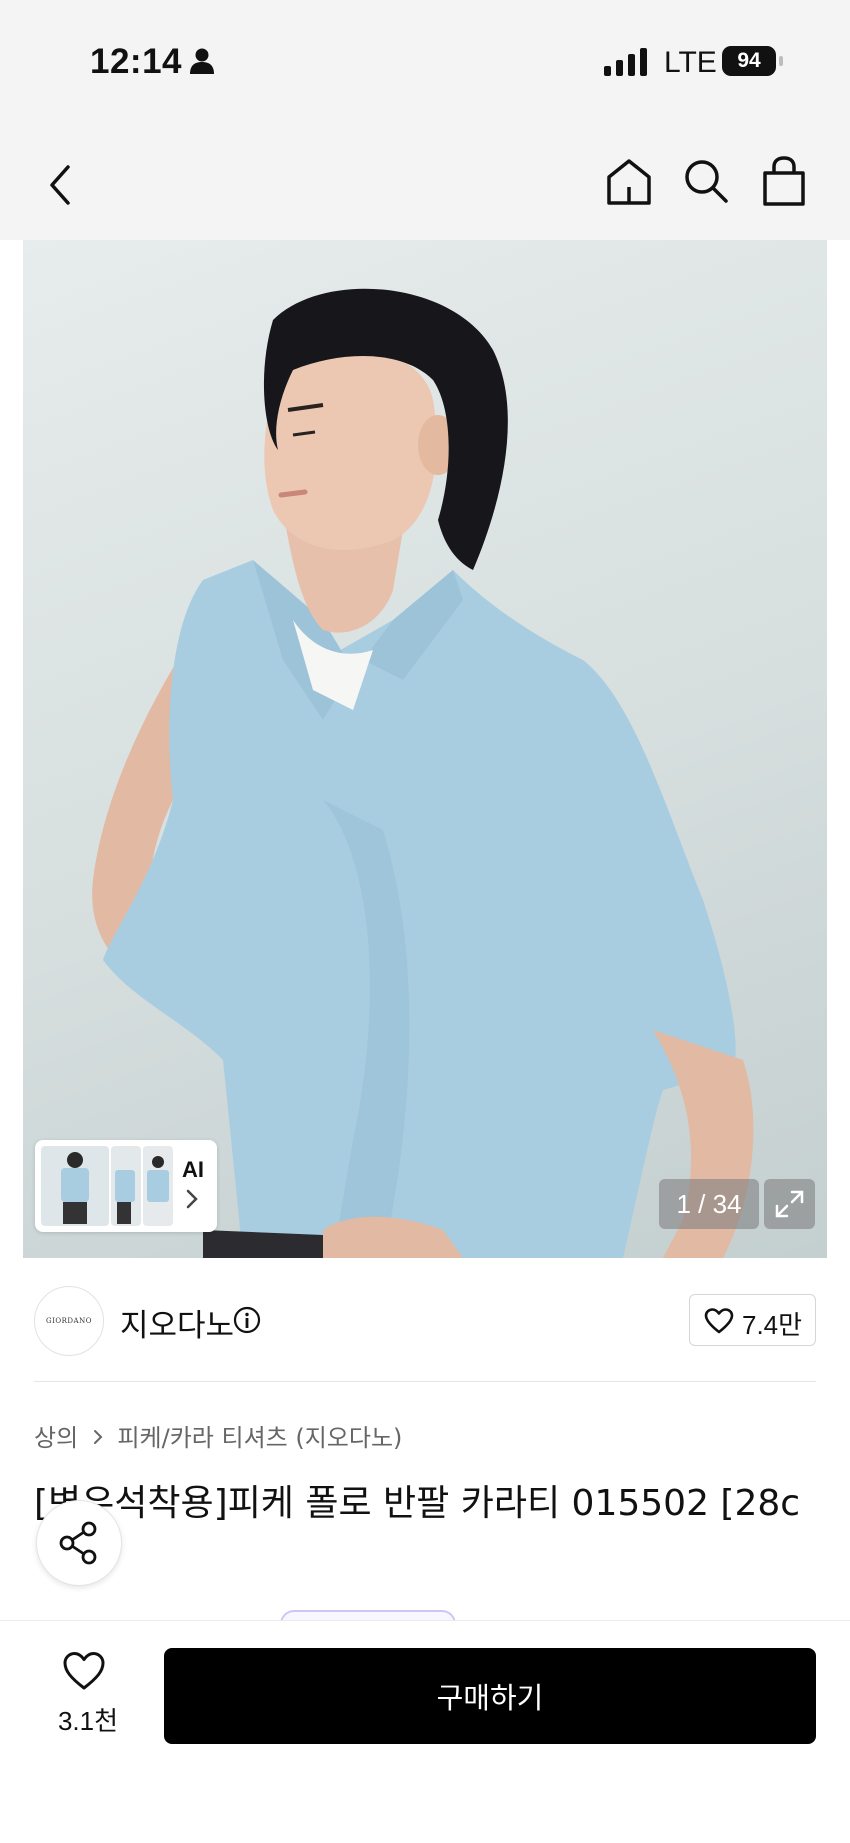  What do you see at coordinates (60, 185) in the screenshot?
I see `back-icon` at bounding box center [60, 185].